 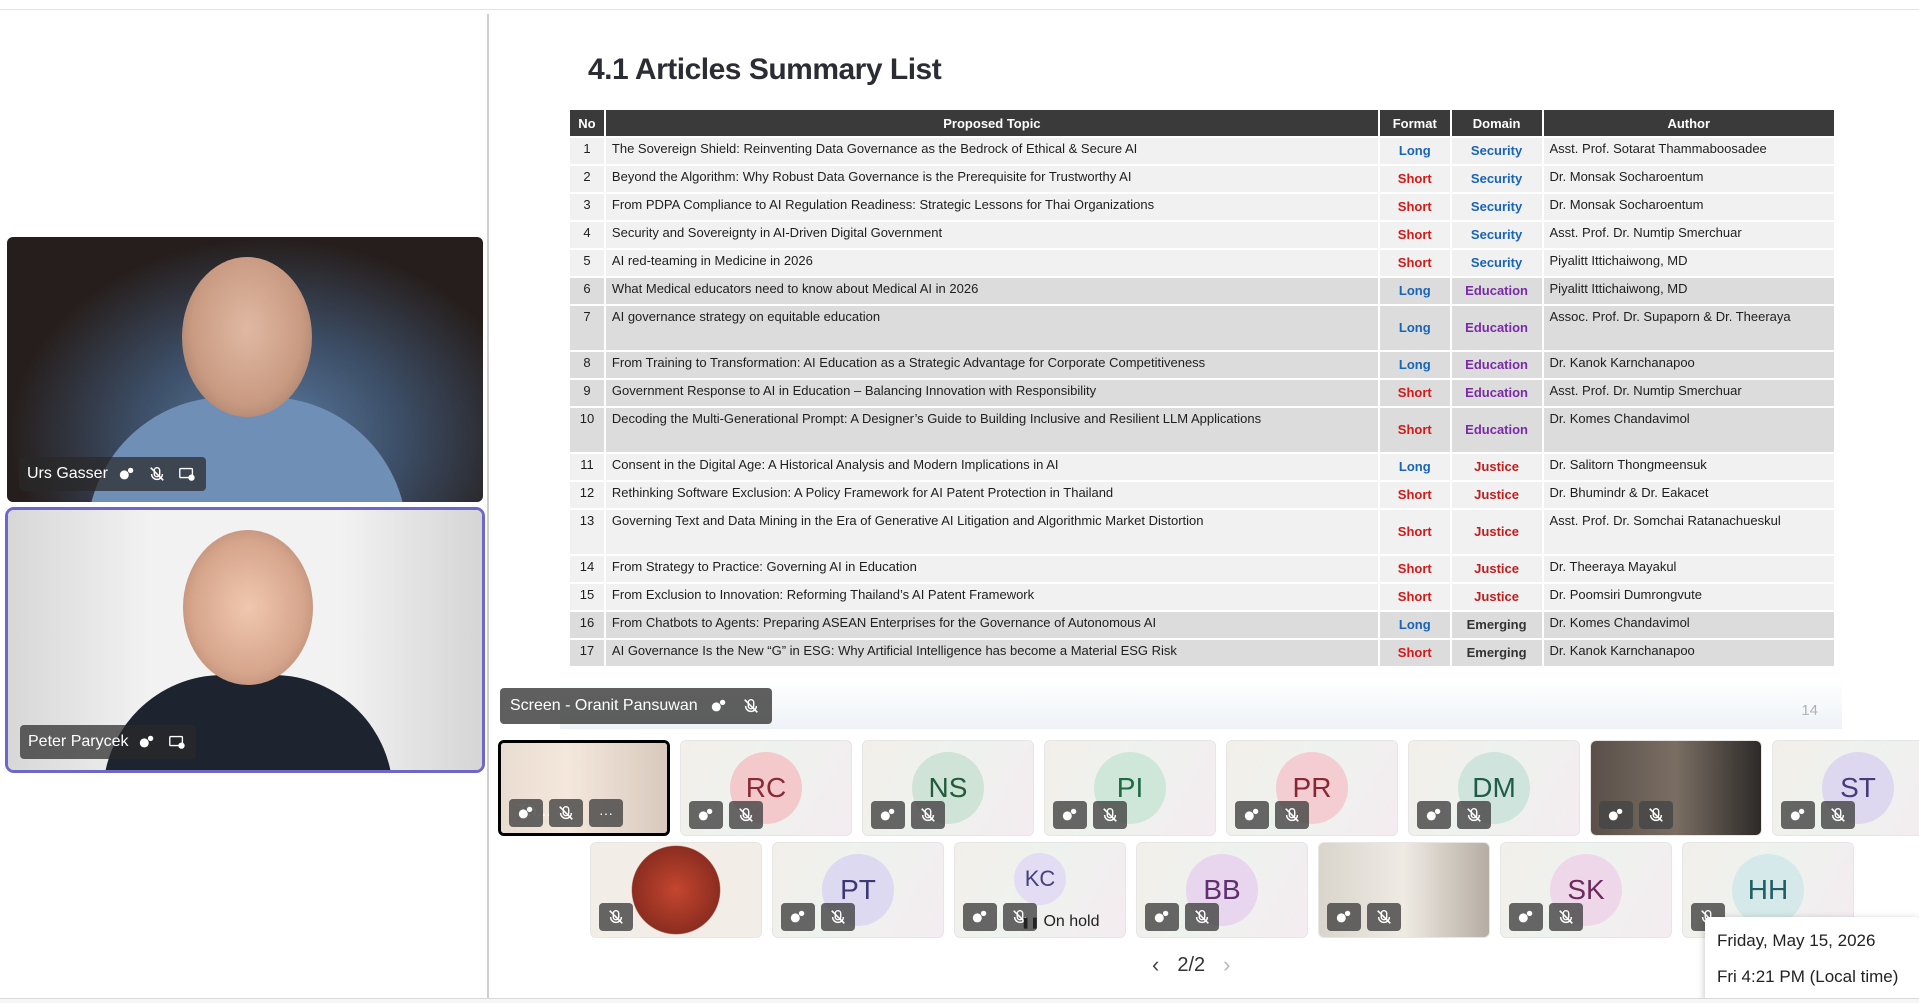 I want to click on row-author: Dr. Kanok Karnchanapoo, so click(x=1688, y=365).